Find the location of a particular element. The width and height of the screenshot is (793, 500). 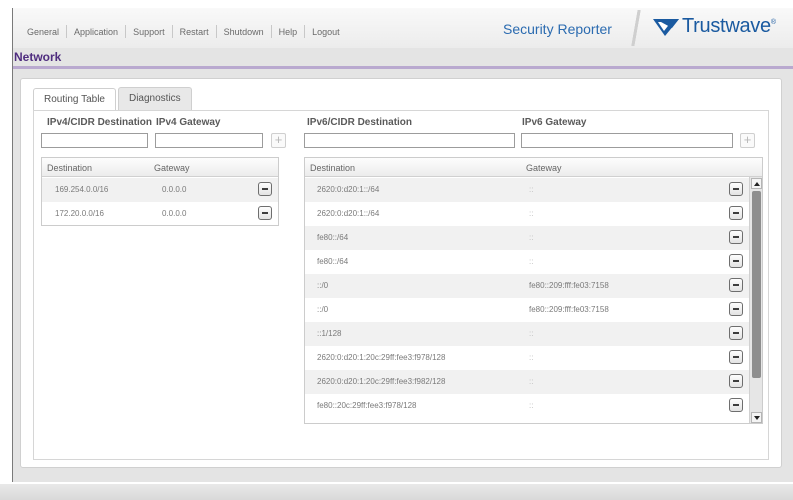

table-row: 172.20.0.0/16 0.0.0.0 is located at coordinates (160, 213).